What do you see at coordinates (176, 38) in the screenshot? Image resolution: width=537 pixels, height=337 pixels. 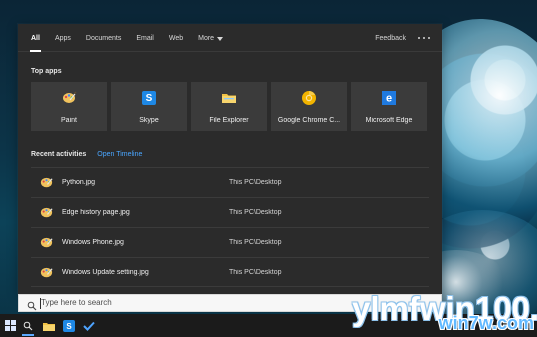 I see `tab-web: Web` at bounding box center [176, 38].